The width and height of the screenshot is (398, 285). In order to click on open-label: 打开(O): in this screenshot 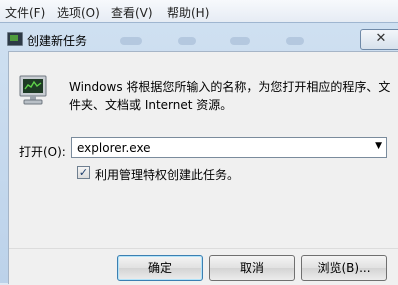, I will do `click(42, 152)`.